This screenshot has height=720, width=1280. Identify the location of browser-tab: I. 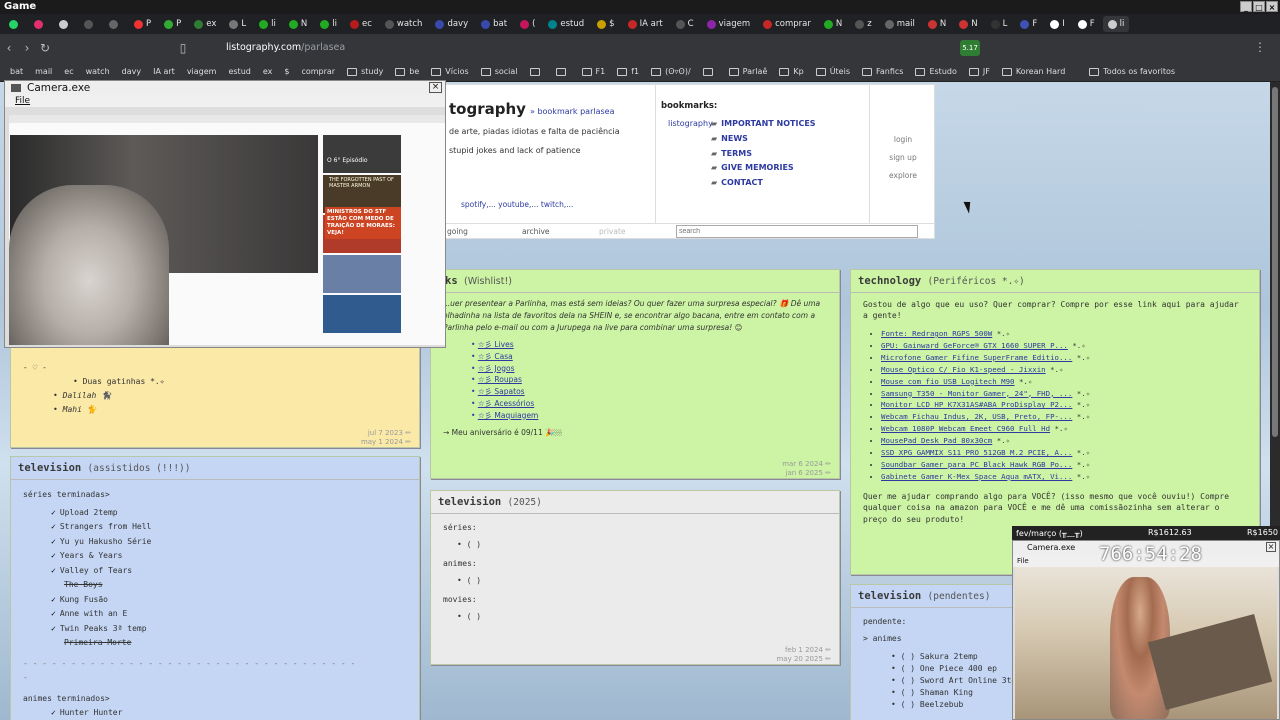
(1057, 24).